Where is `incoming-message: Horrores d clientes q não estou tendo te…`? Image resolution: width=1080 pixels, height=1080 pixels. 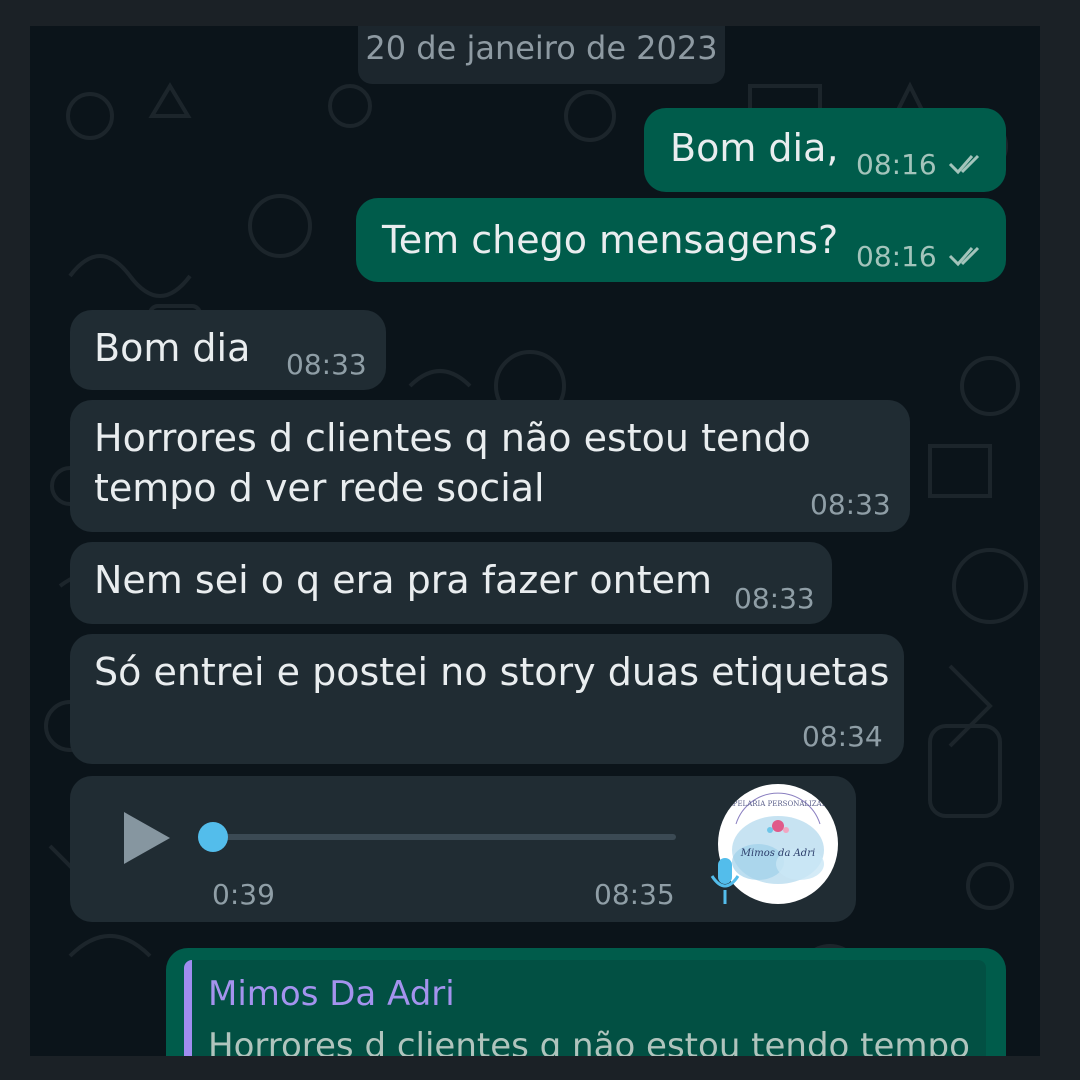 incoming-message: Horrores d clientes q não estou tendo te… is located at coordinates (490, 466).